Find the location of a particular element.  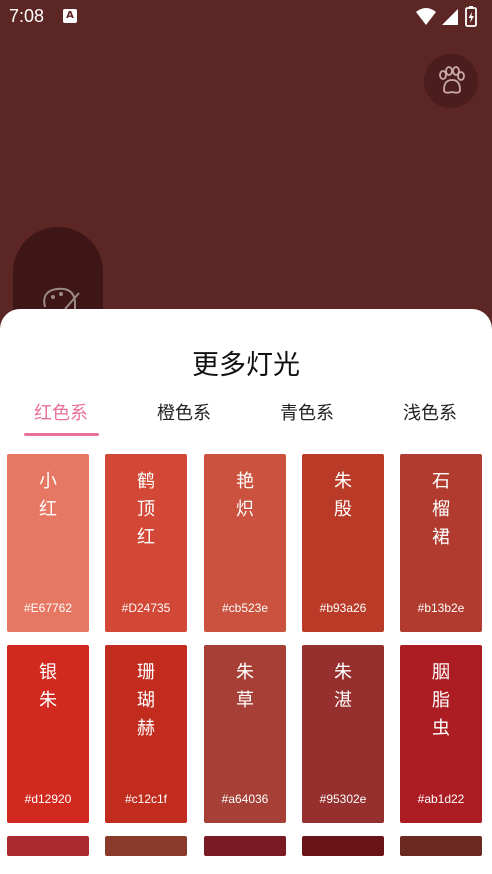

color-hex: #b93a26 is located at coordinates (343, 608).